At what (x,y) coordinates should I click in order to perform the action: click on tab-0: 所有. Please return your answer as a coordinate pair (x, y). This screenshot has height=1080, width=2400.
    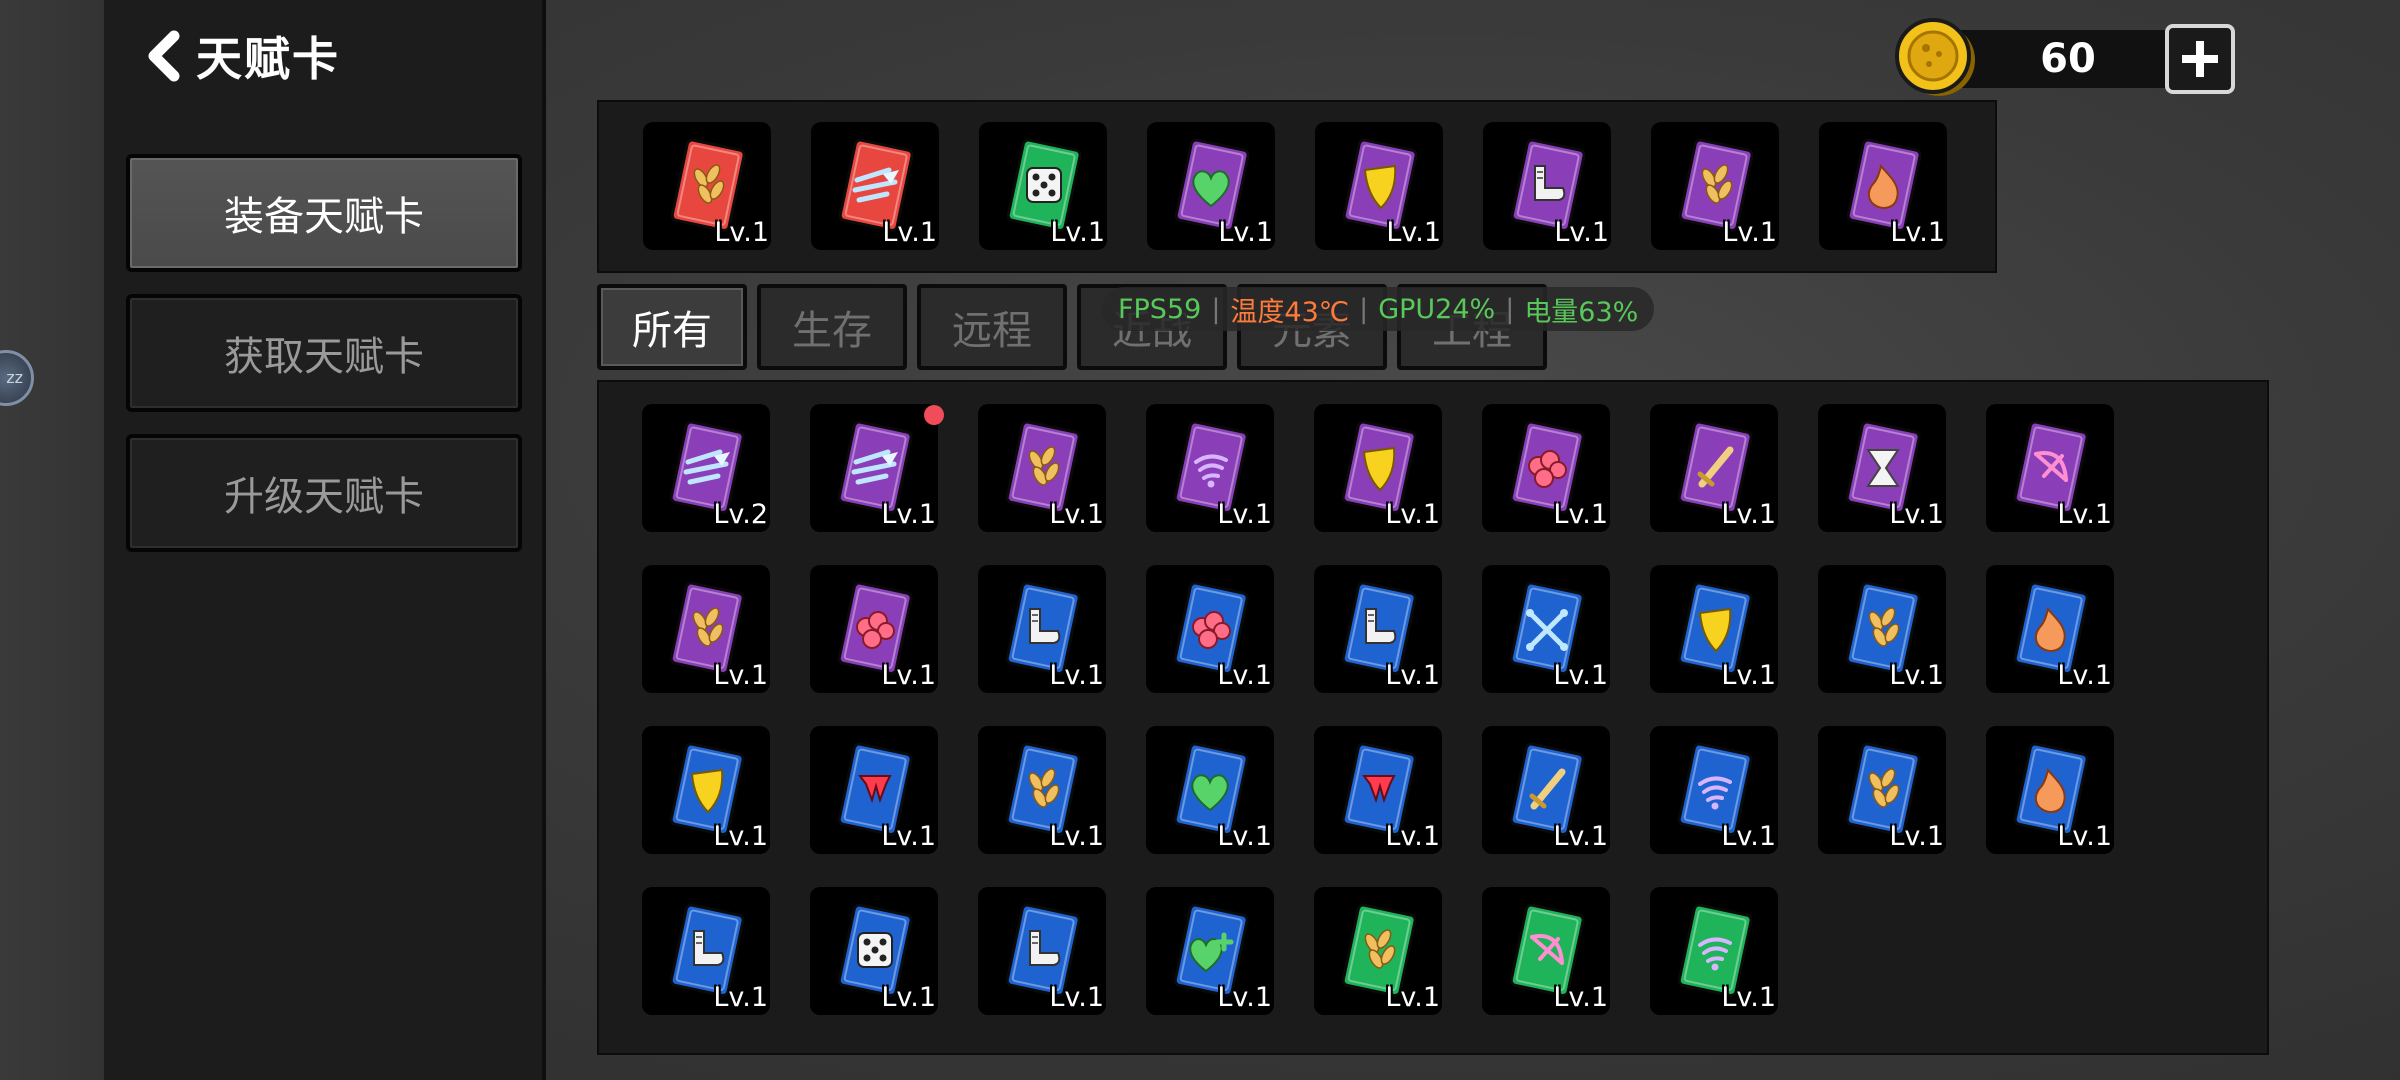
    Looking at the image, I should click on (672, 327).